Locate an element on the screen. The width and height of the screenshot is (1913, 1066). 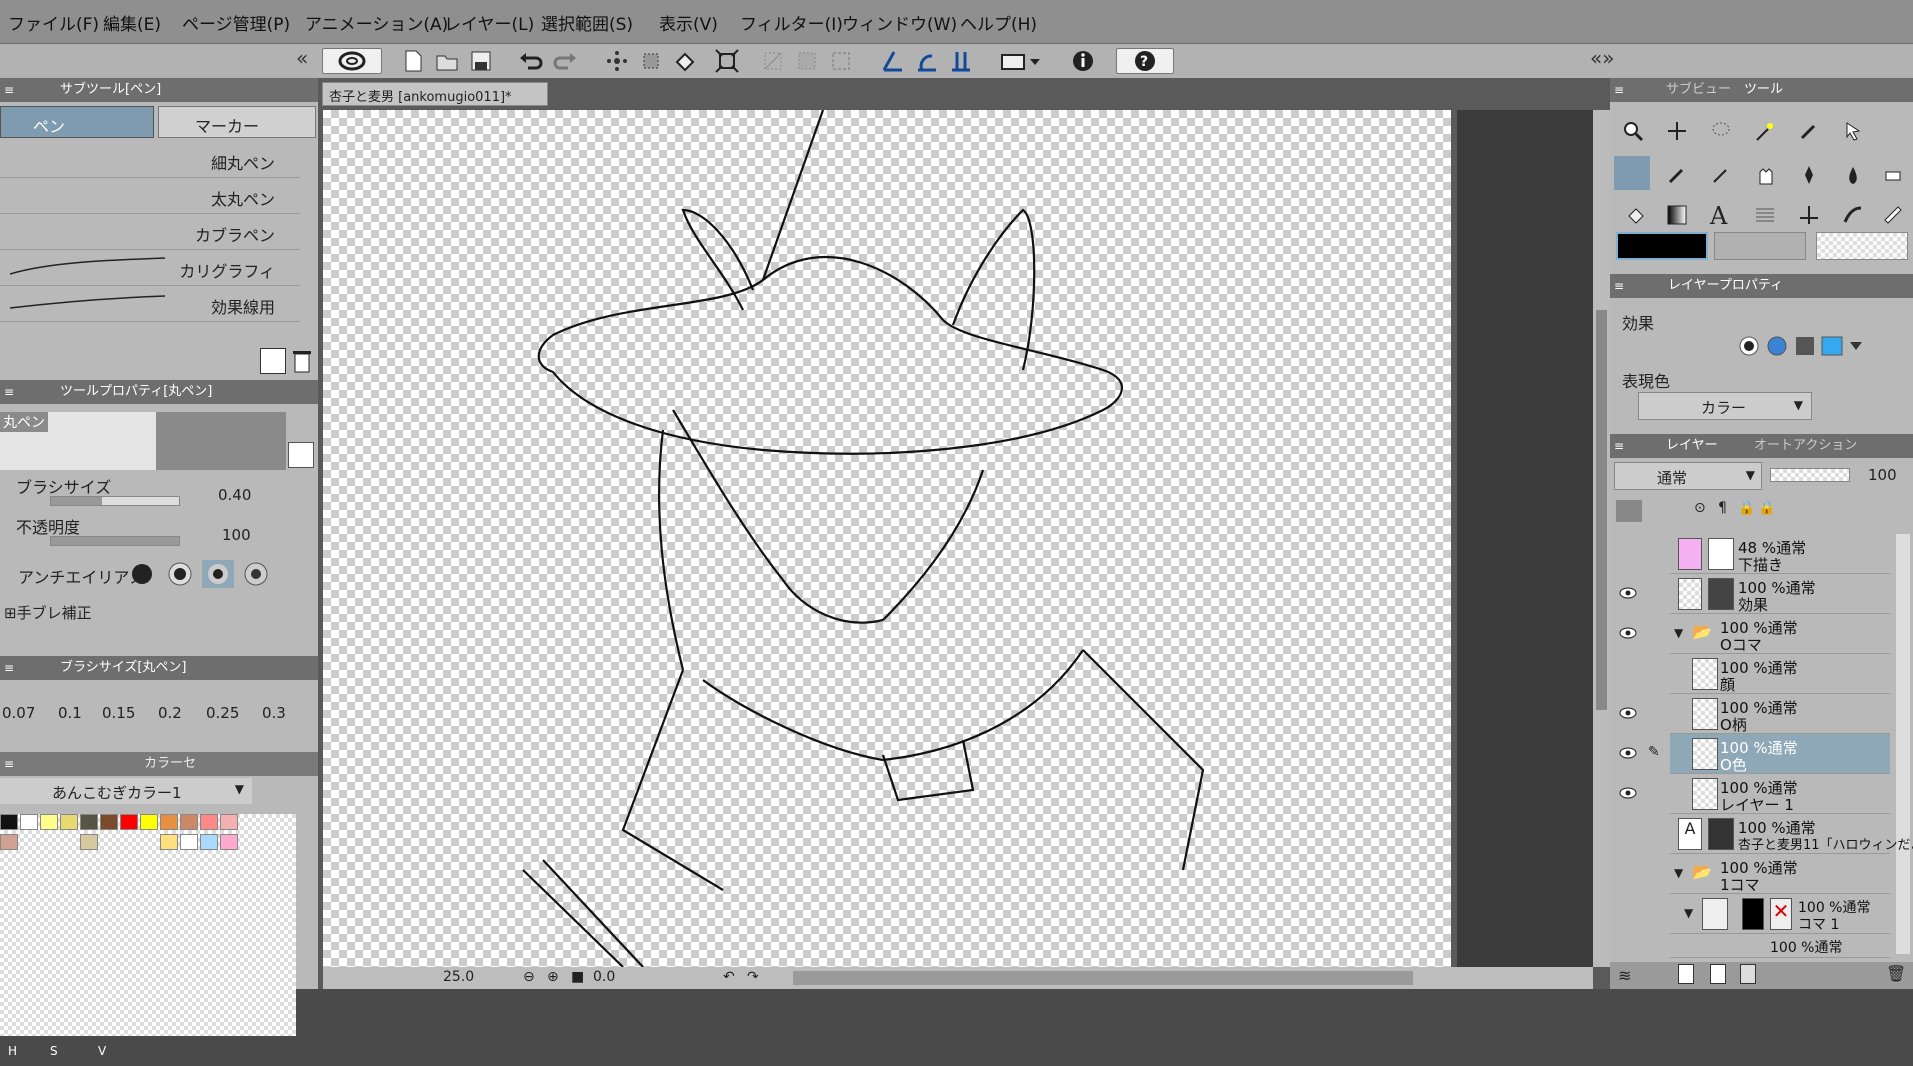
menu-edit: 編集(E) is located at coordinates (132, 22).